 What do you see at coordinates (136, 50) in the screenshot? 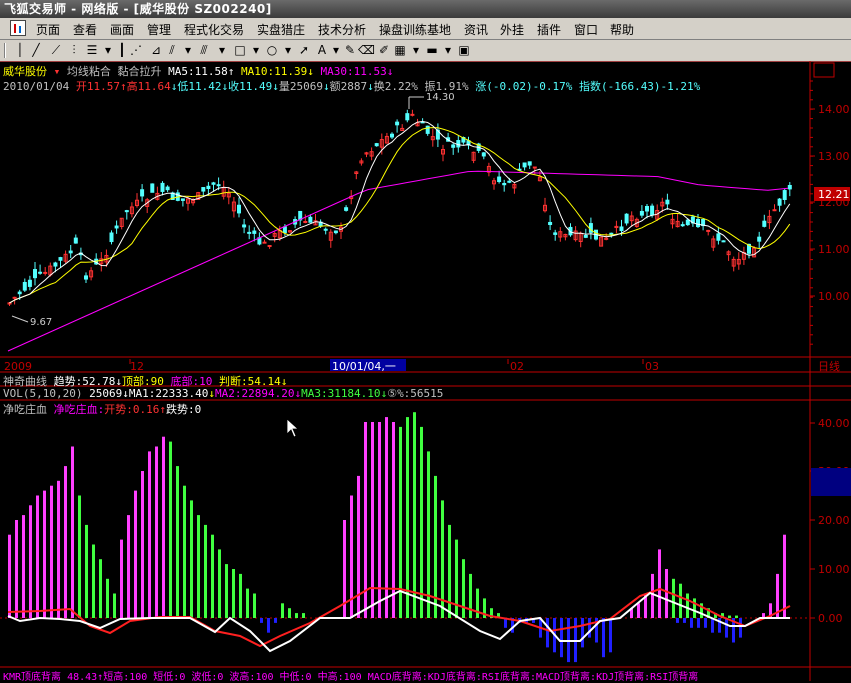
I see `fan-tool-icon: ⋰` at bounding box center [136, 50].